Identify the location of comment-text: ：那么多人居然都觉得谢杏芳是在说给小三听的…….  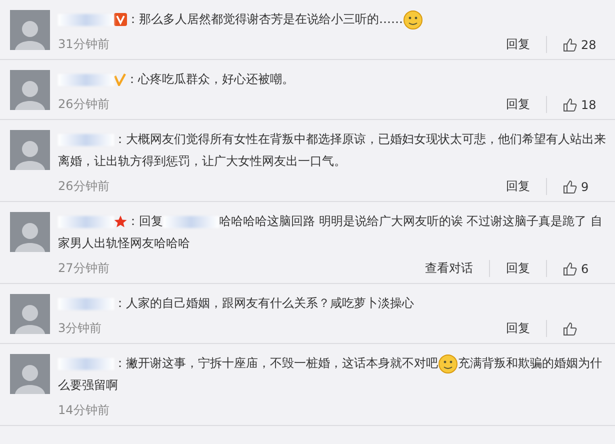
(332, 19).